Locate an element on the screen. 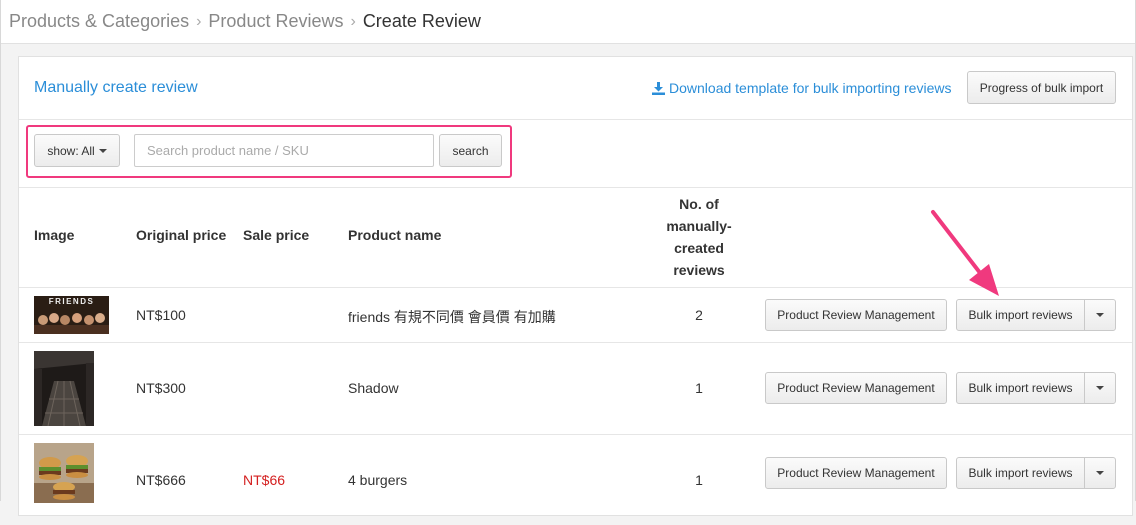 Image resolution: width=1136 pixels, height=525 pixels. friends-image: FRIENDS is located at coordinates (71, 315).